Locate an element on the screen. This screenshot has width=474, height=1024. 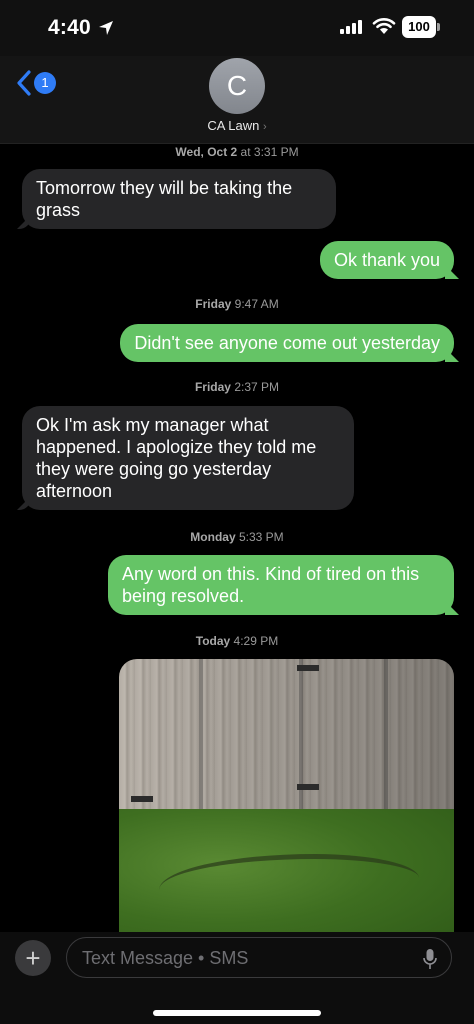
signal-icon is located at coordinates (351, 27).